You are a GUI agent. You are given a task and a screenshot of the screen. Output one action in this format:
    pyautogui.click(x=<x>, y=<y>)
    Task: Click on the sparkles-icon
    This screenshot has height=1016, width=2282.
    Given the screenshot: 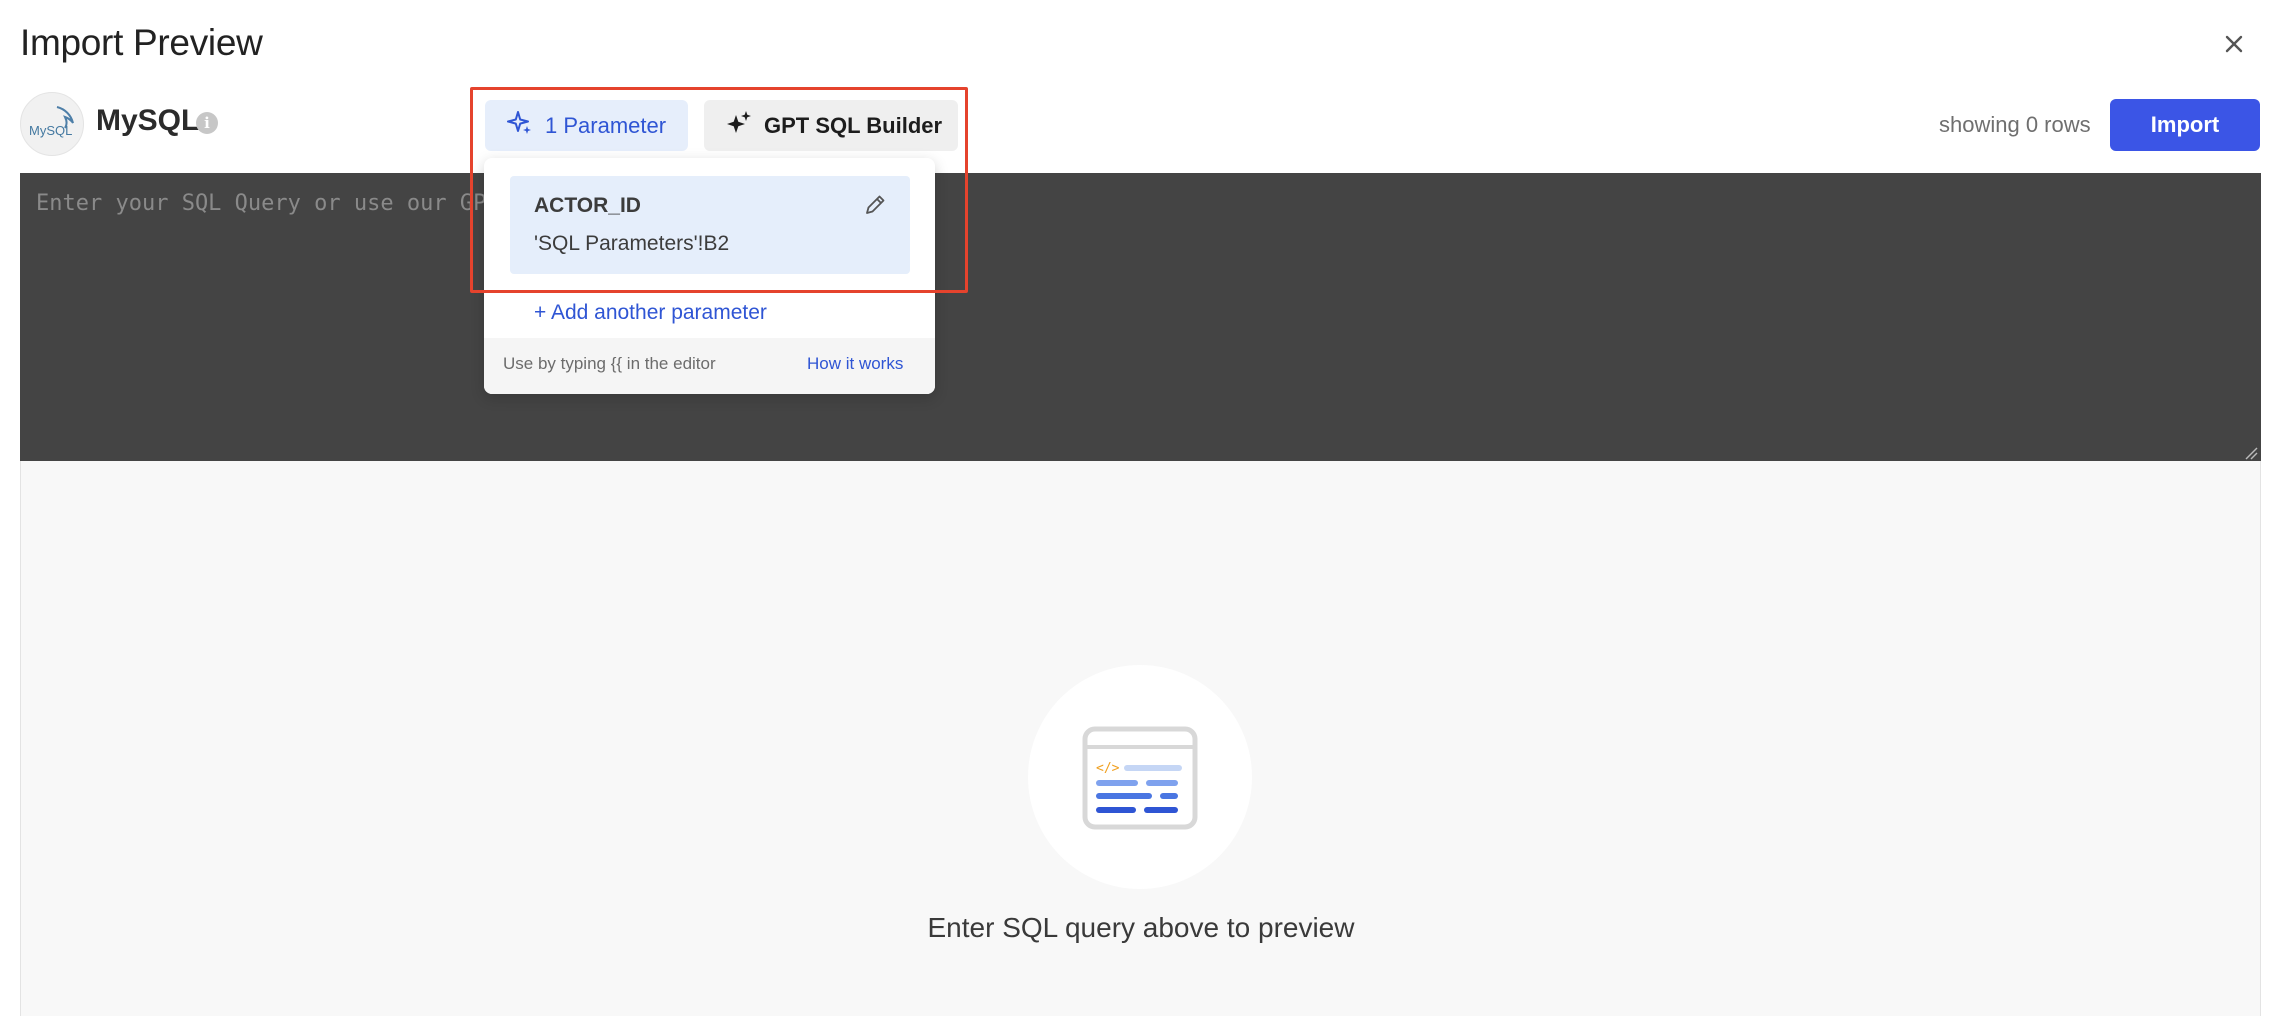 What is the action you would take?
    pyautogui.click(x=739, y=125)
    